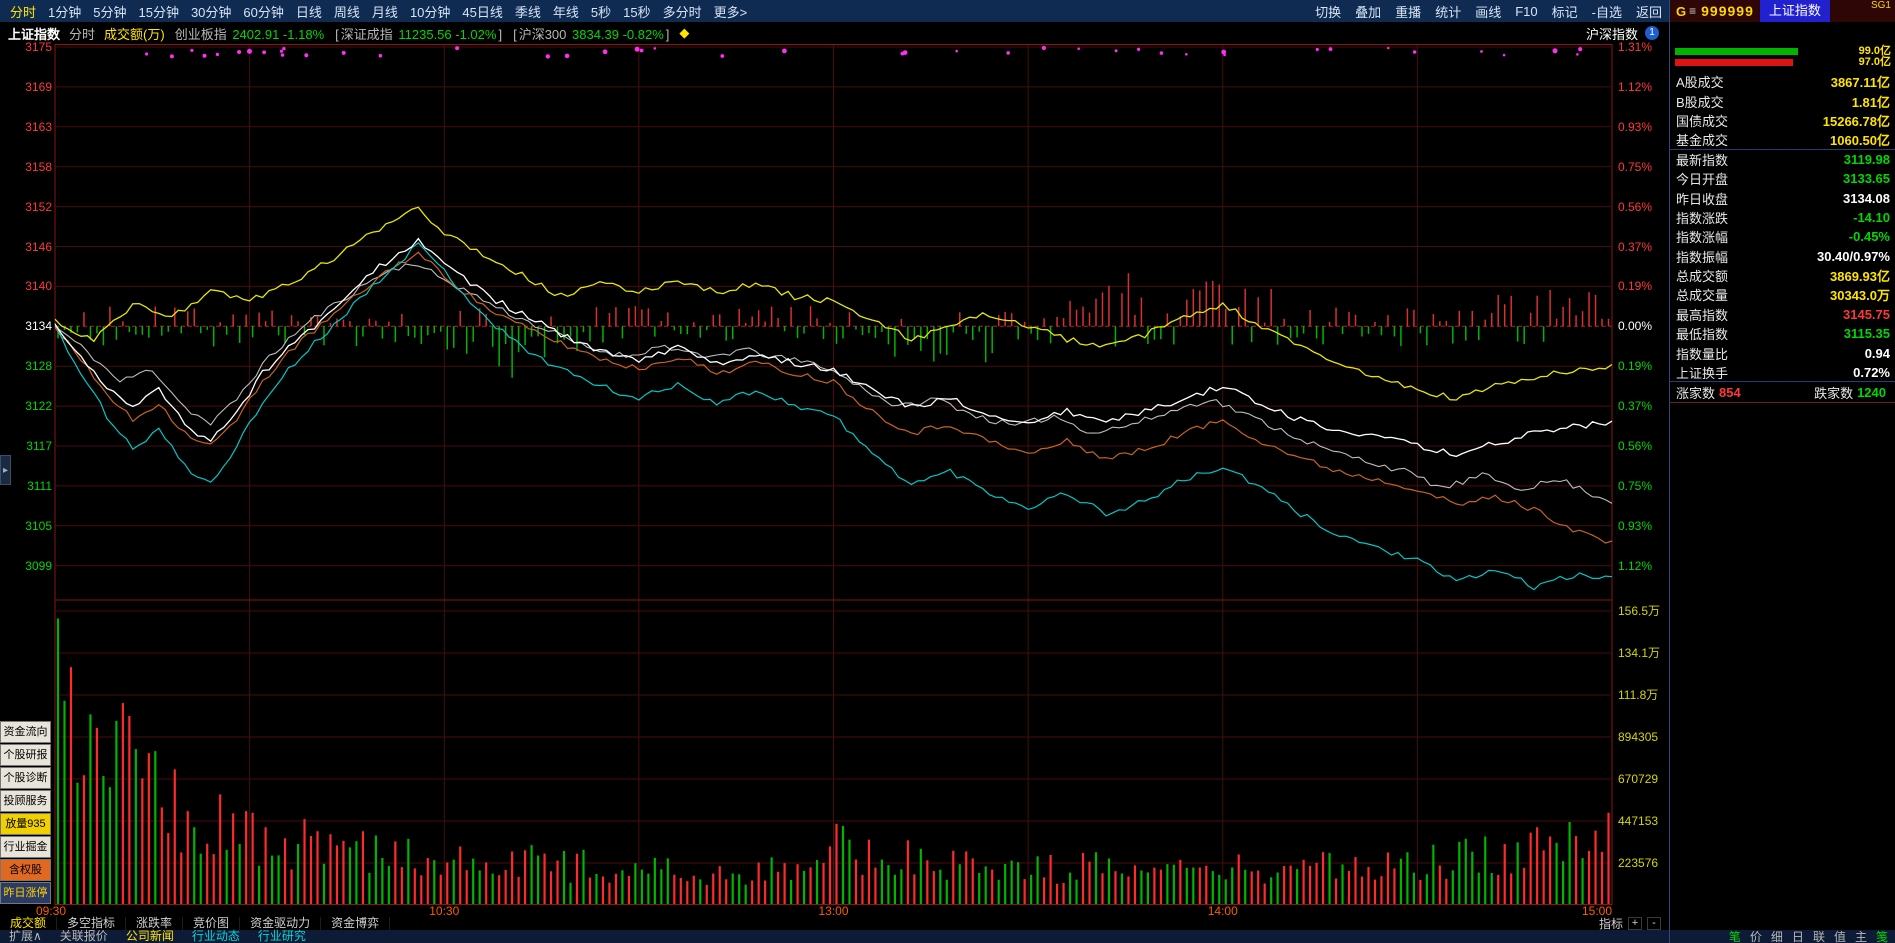 This screenshot has width=1895, height=943. What do you see at coordinates (1869, 237) in the screenshot?
I see `panel-row-value: -0.45%` at bounding box center [1869, 237].